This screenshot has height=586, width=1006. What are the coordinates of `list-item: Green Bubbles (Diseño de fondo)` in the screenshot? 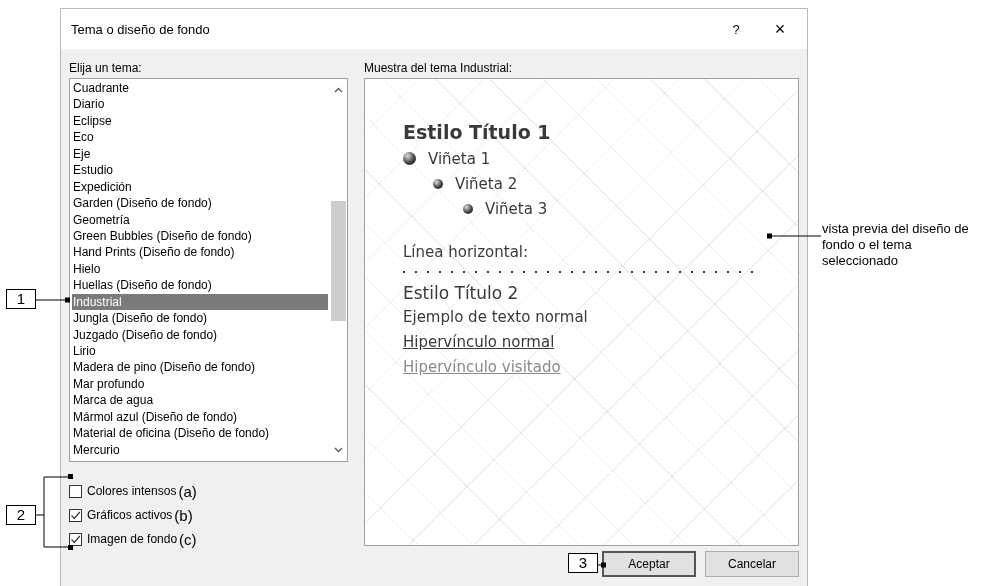 It's located at (200, 236).